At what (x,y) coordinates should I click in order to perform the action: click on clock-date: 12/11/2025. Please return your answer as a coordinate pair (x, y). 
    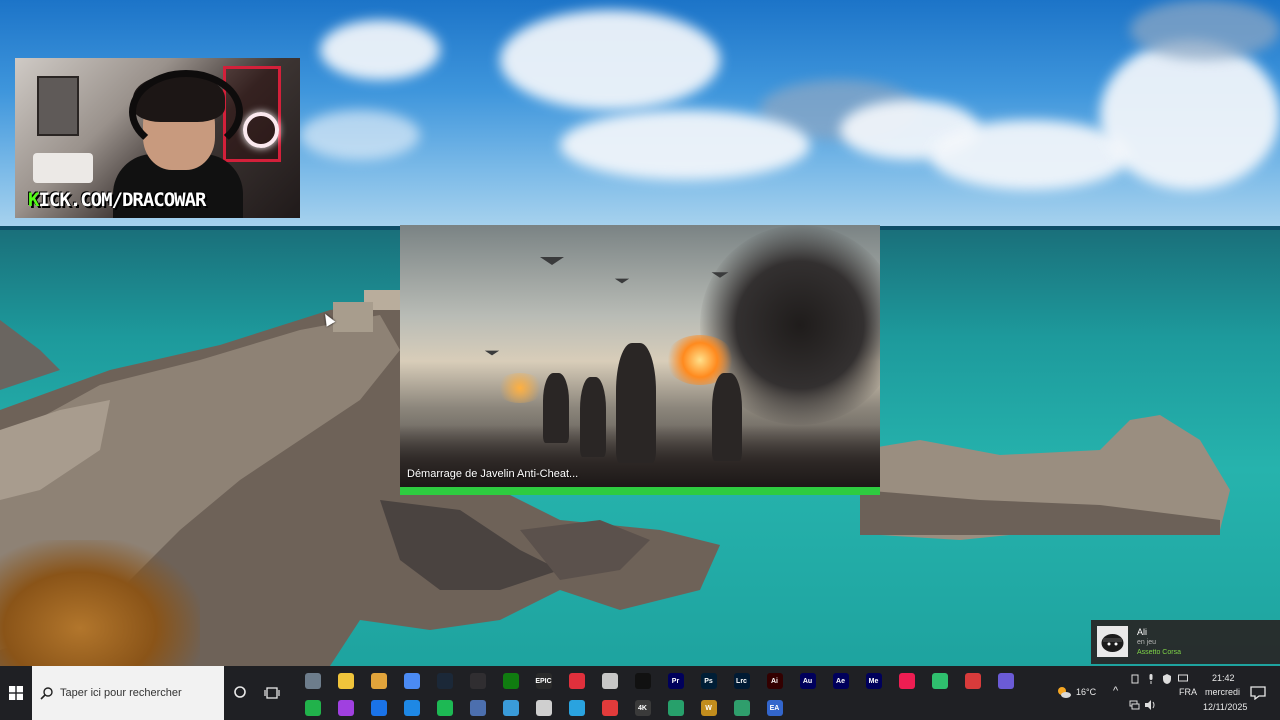
    Looking at the image, I should click on (1225, 707).